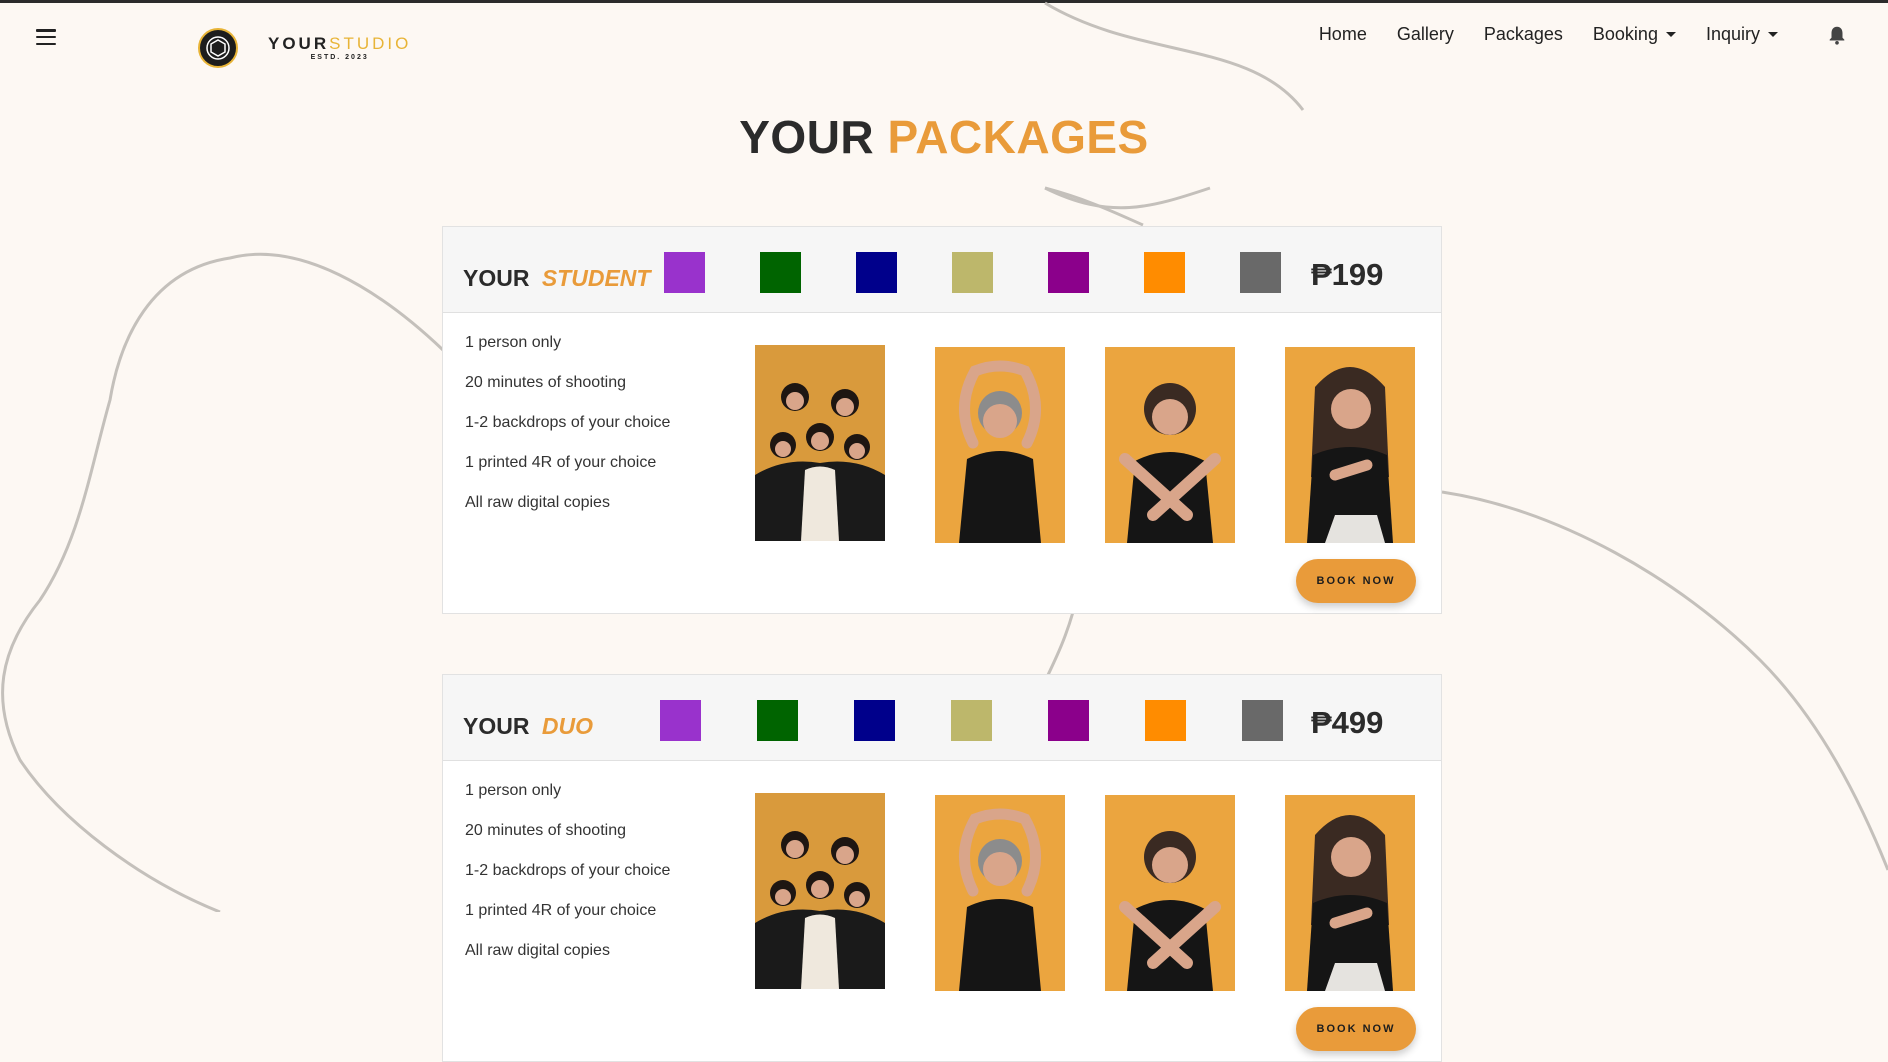 Image resolution: width=1888 pixels, height=1062 pixels. Describe the element at coordinates (1634, 34) in the screenshot. I see `nav-booking-dropdown: Booking` at that location.